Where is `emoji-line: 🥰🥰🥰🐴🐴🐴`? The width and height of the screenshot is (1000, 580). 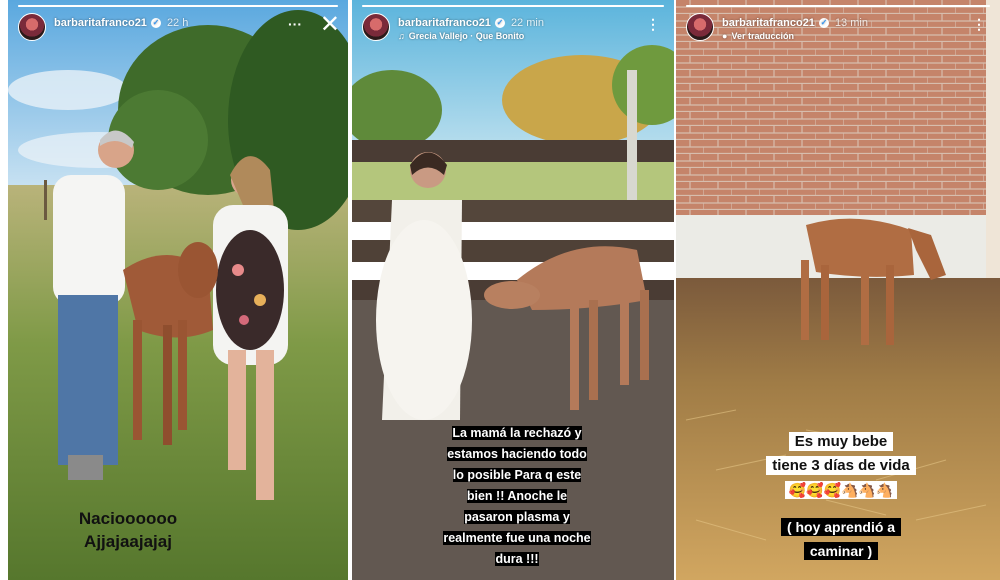
emoji-line: 🥰🥰🥰🐴🐴🐴 is located at coordinates (841, 490).